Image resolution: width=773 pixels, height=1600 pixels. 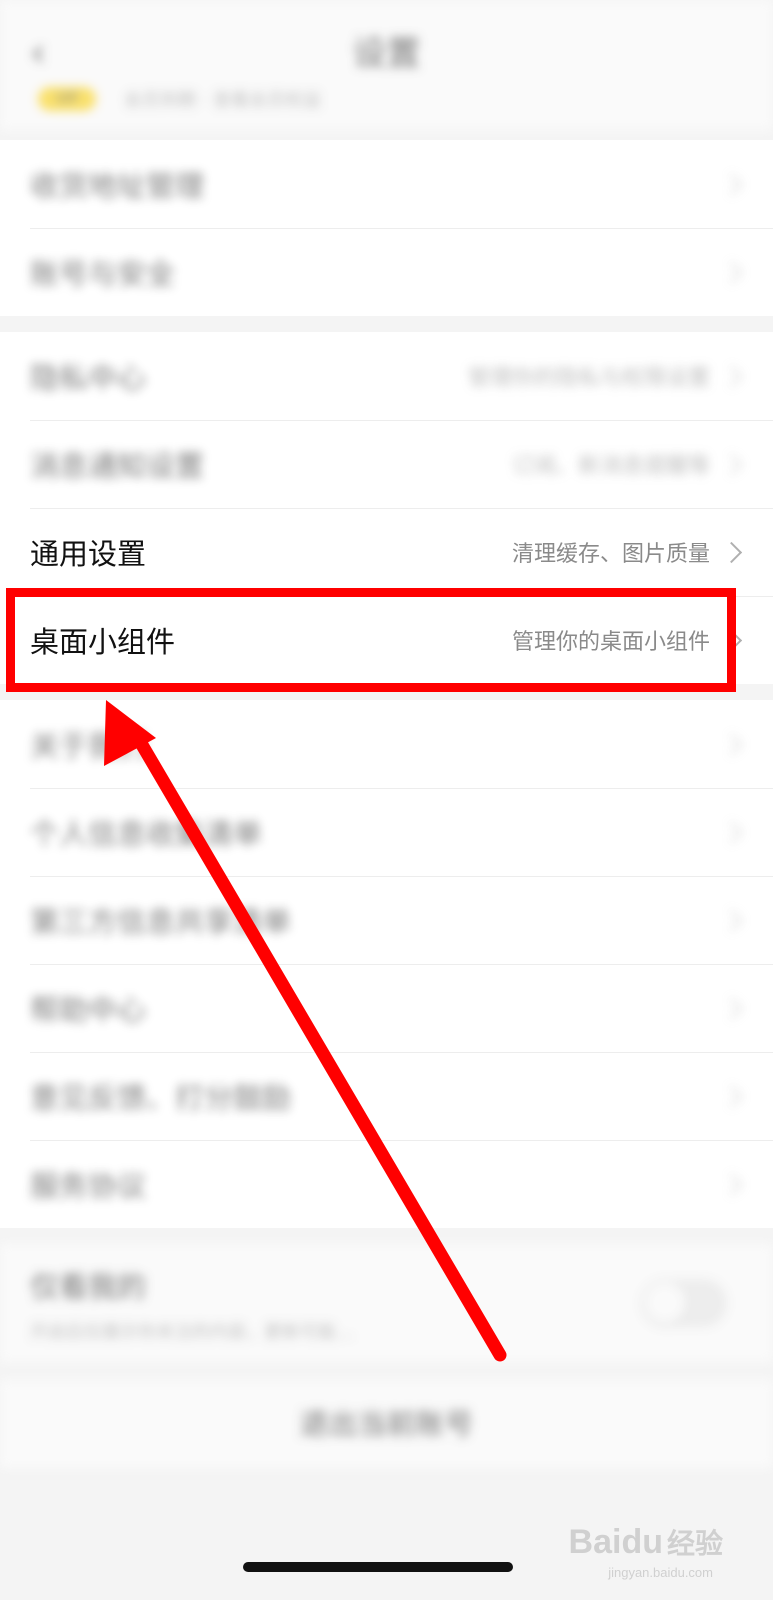 What do you see at coordinates (660, 1572) in the screenshot?
I see `watermark-url: jingyan.baidu.com` at bounding box center [660, 1572].